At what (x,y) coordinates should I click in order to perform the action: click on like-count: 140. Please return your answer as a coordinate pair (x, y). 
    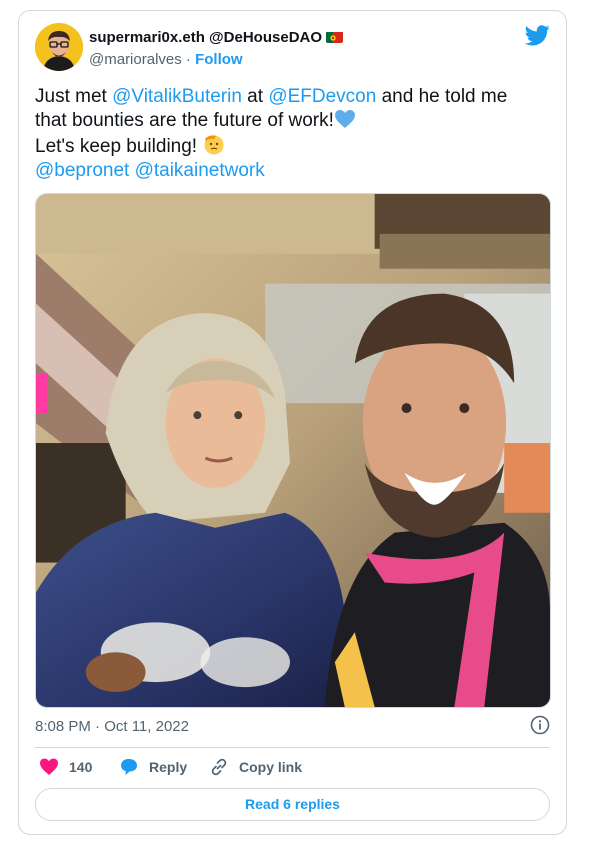
    Looking at the image, I should click on (81, 767).